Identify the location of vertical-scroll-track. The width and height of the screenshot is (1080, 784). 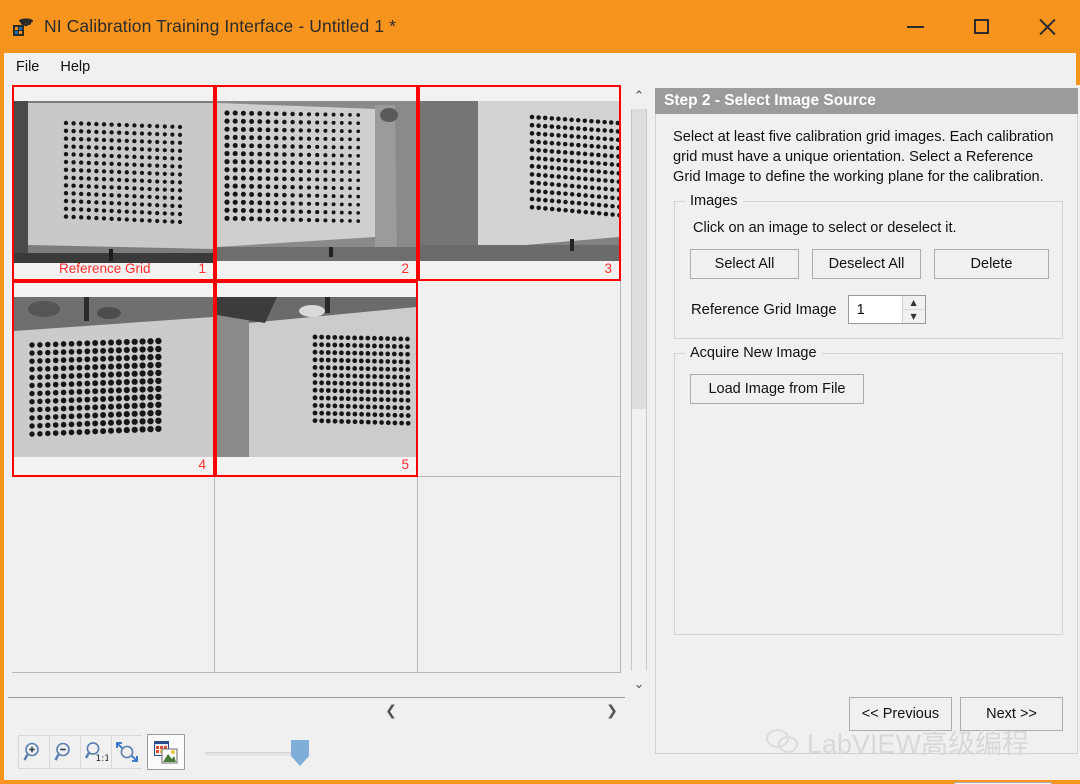
(639, 390).